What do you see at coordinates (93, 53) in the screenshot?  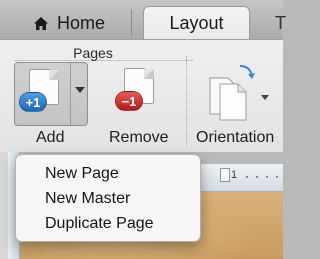 I see `pages-group-label: Pages` at bounding box center [93, 53].